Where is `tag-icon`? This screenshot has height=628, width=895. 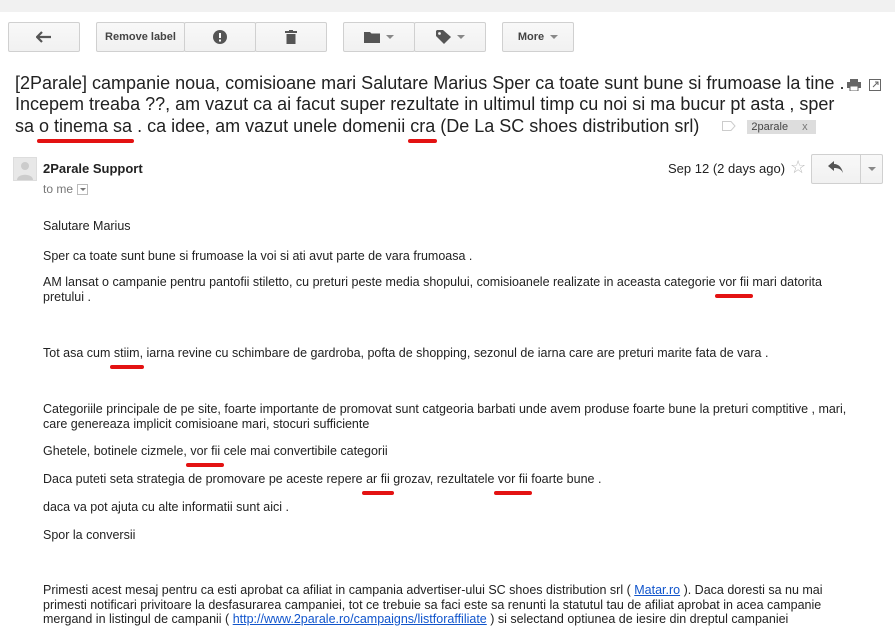 tag-icon is located at coordinates (443, 37).